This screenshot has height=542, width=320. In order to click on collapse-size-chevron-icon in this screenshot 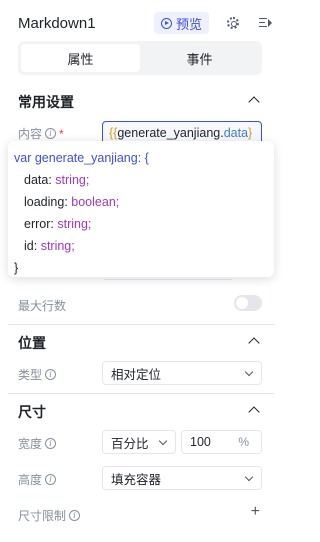, I will do `click(254, 412)`.